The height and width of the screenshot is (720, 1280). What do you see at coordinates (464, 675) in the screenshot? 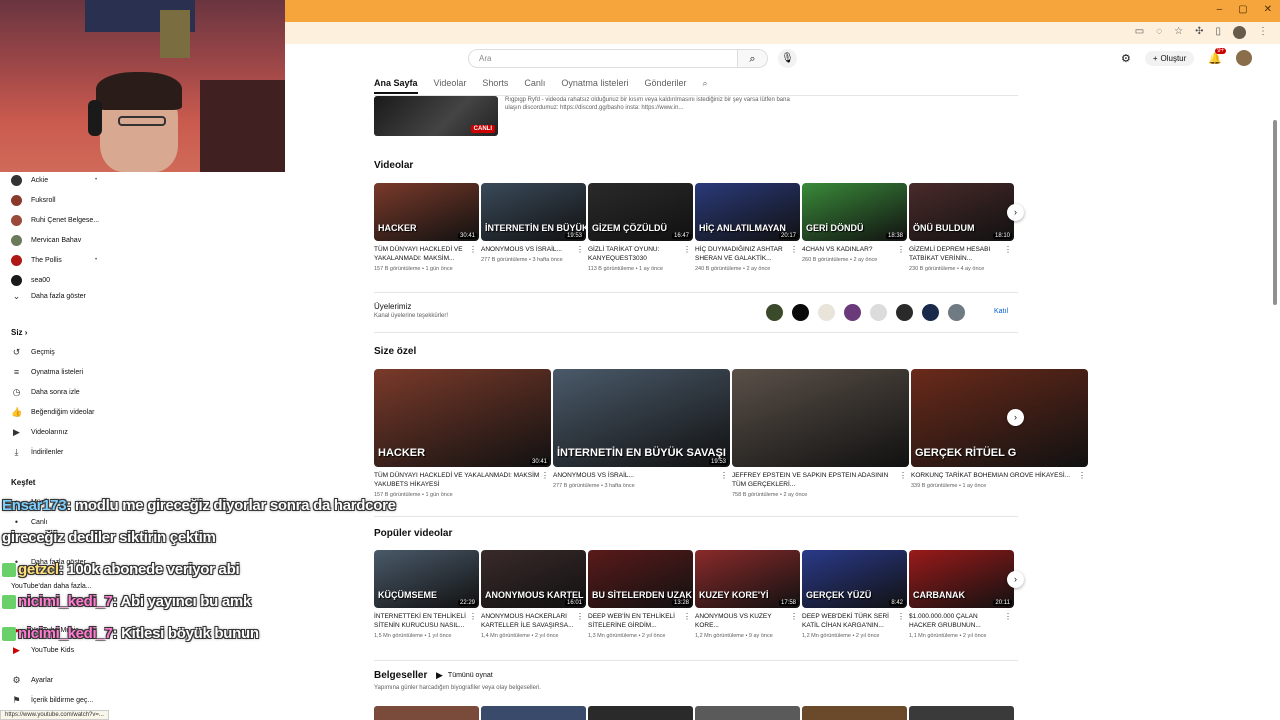
I see `play-all-button: ▶ Tümünü oynat` at bounding box center [464, 675].